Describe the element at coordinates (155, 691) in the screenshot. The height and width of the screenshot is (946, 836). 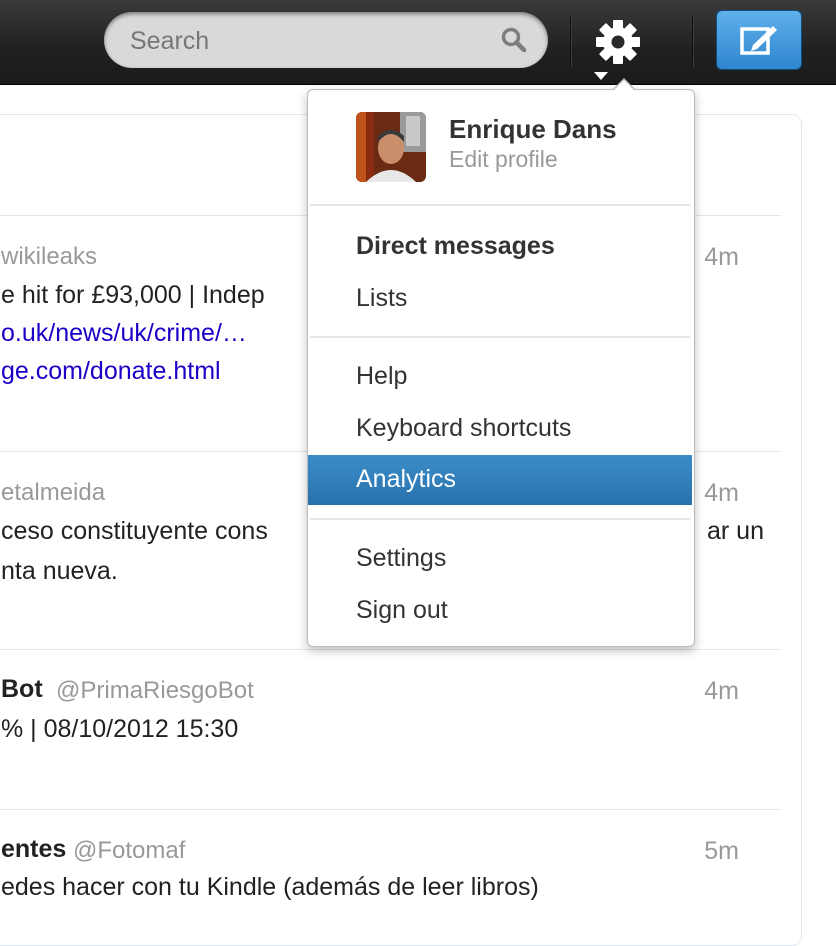
I see `tweet-handle: @PrimaRiesgoBot` at that location.